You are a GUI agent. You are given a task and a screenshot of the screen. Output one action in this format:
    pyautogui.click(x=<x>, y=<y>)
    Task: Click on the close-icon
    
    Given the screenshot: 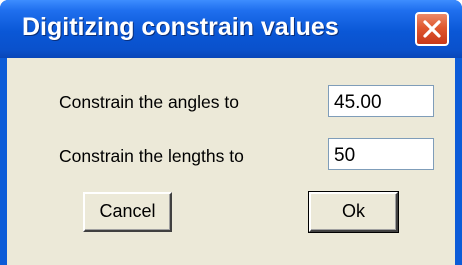 What is the action you would take?
    pyautogui.click(x=432, y=29)
    